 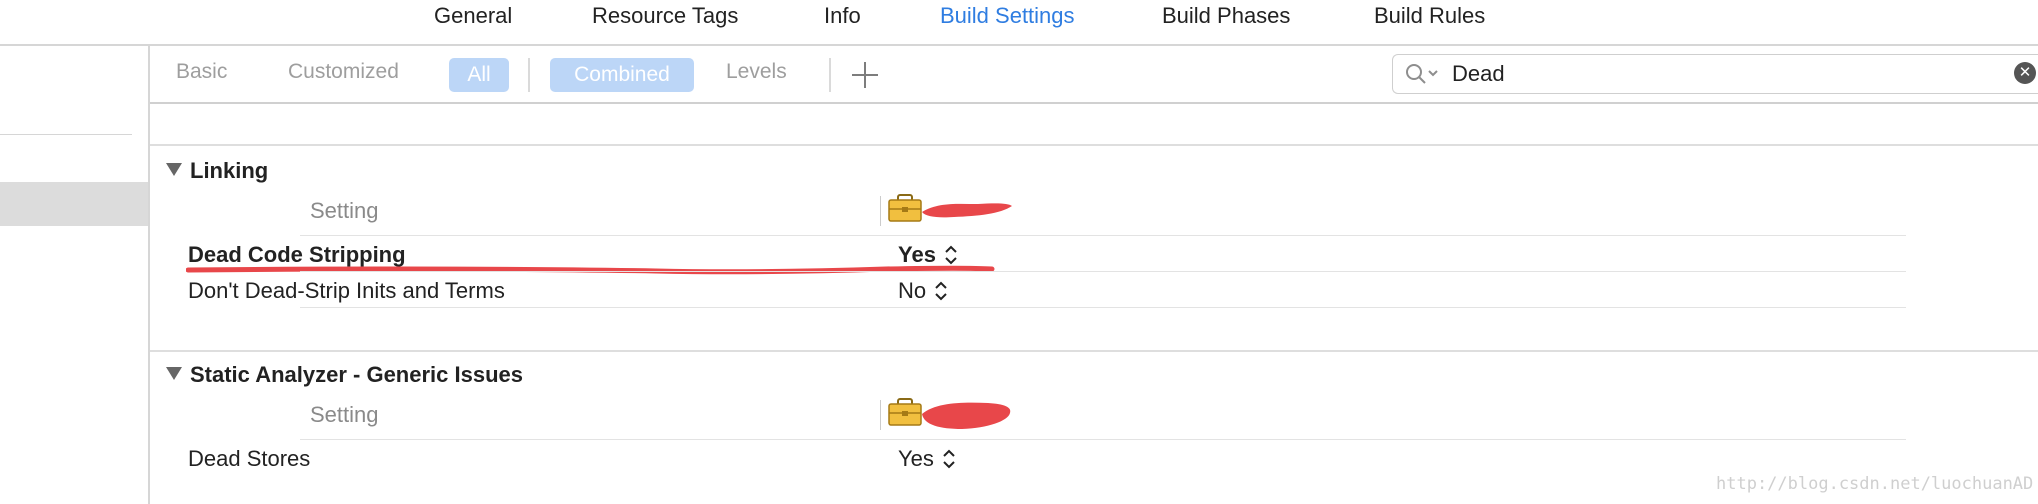 I want to click on tab-info: Info, so click(x=842, y=16).